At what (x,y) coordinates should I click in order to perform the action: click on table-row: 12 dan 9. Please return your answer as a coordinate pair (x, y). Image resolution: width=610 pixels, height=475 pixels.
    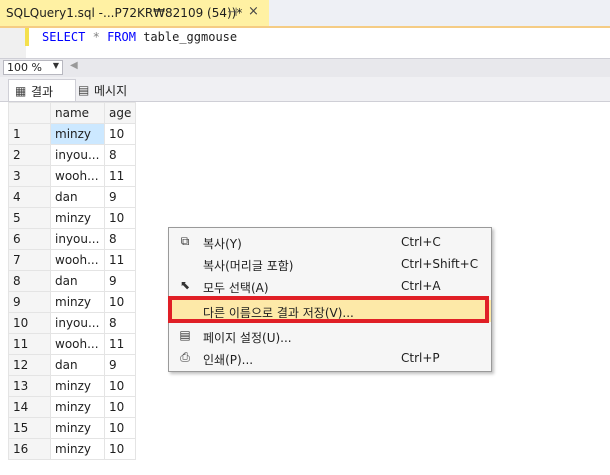
    Looking at the image, I should click on (72, 365).